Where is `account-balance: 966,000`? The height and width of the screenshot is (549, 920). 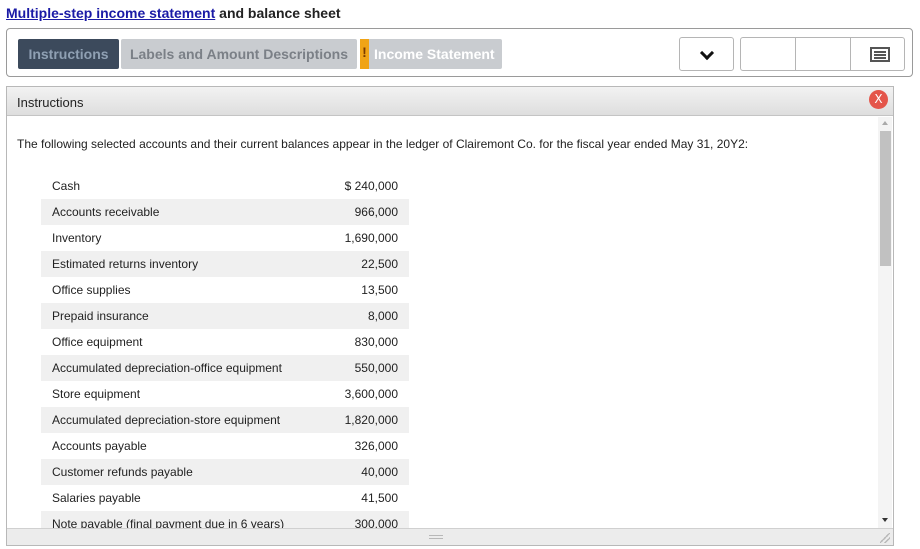
account-balance: 966,000 is located at coordinates (354, 212).